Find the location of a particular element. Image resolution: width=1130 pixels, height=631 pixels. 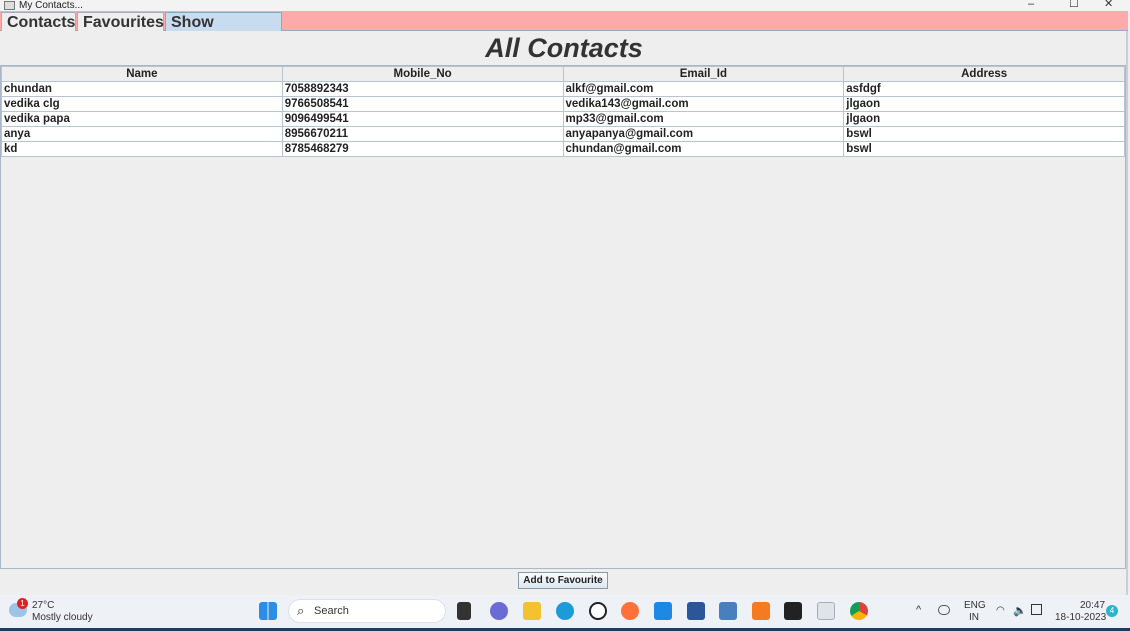

cell-mobile: 9766508541 is located at coordinates (422, 104).